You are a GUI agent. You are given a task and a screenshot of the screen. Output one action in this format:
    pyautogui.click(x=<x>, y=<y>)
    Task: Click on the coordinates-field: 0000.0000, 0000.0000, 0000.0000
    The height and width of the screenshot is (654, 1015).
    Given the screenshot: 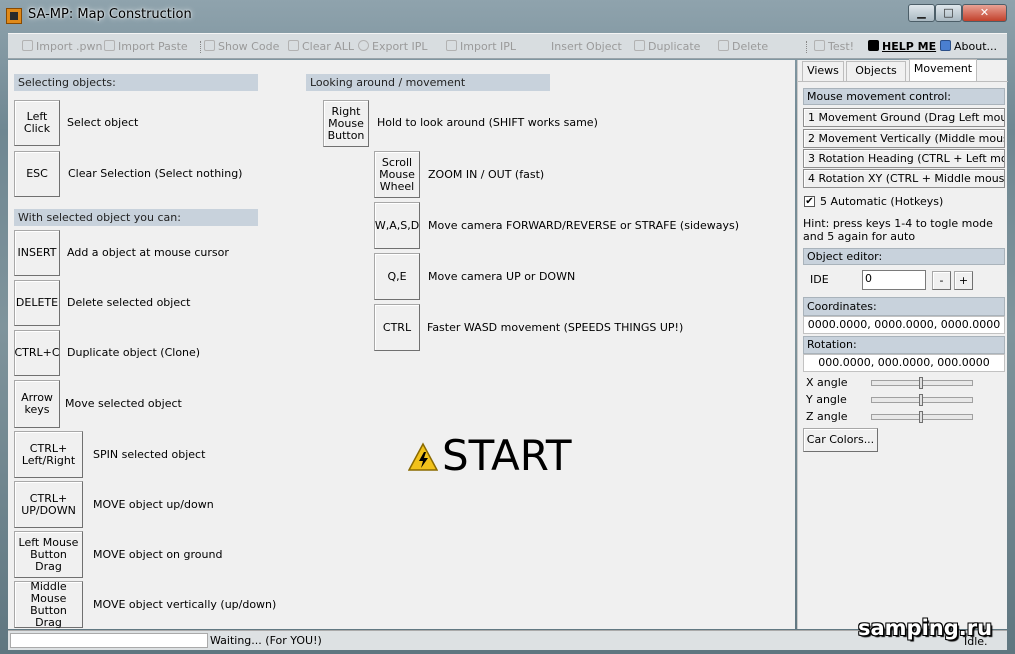 What is the action you would take?
    pyautogui.click(x=904, y=325)
    